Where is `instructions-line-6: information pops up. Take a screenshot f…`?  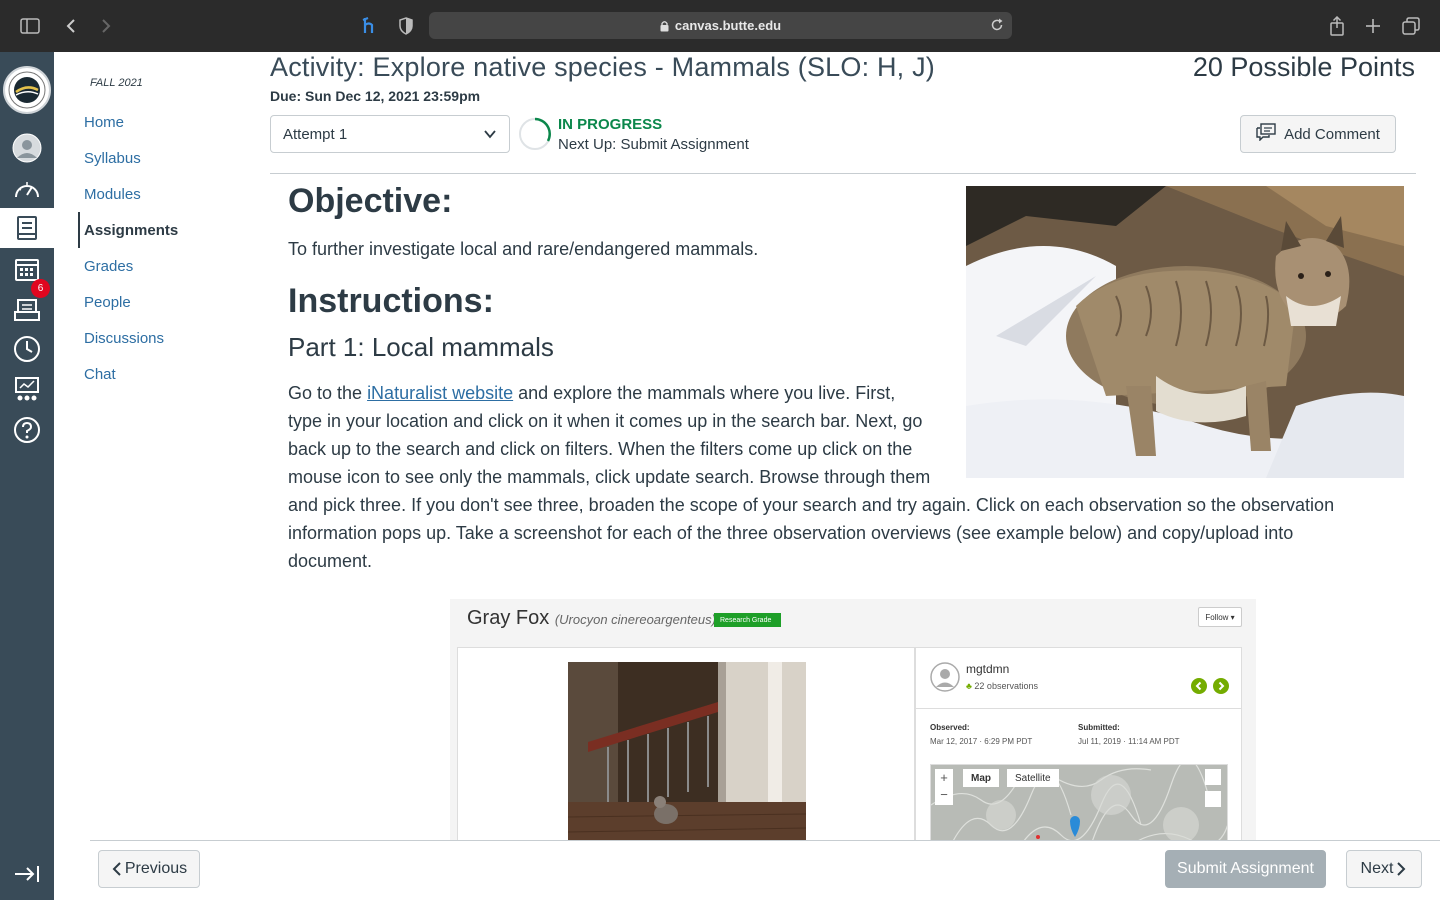 instructions-line-6: information pops up. Take a screenshot f… is located at coordinates (791, 533).